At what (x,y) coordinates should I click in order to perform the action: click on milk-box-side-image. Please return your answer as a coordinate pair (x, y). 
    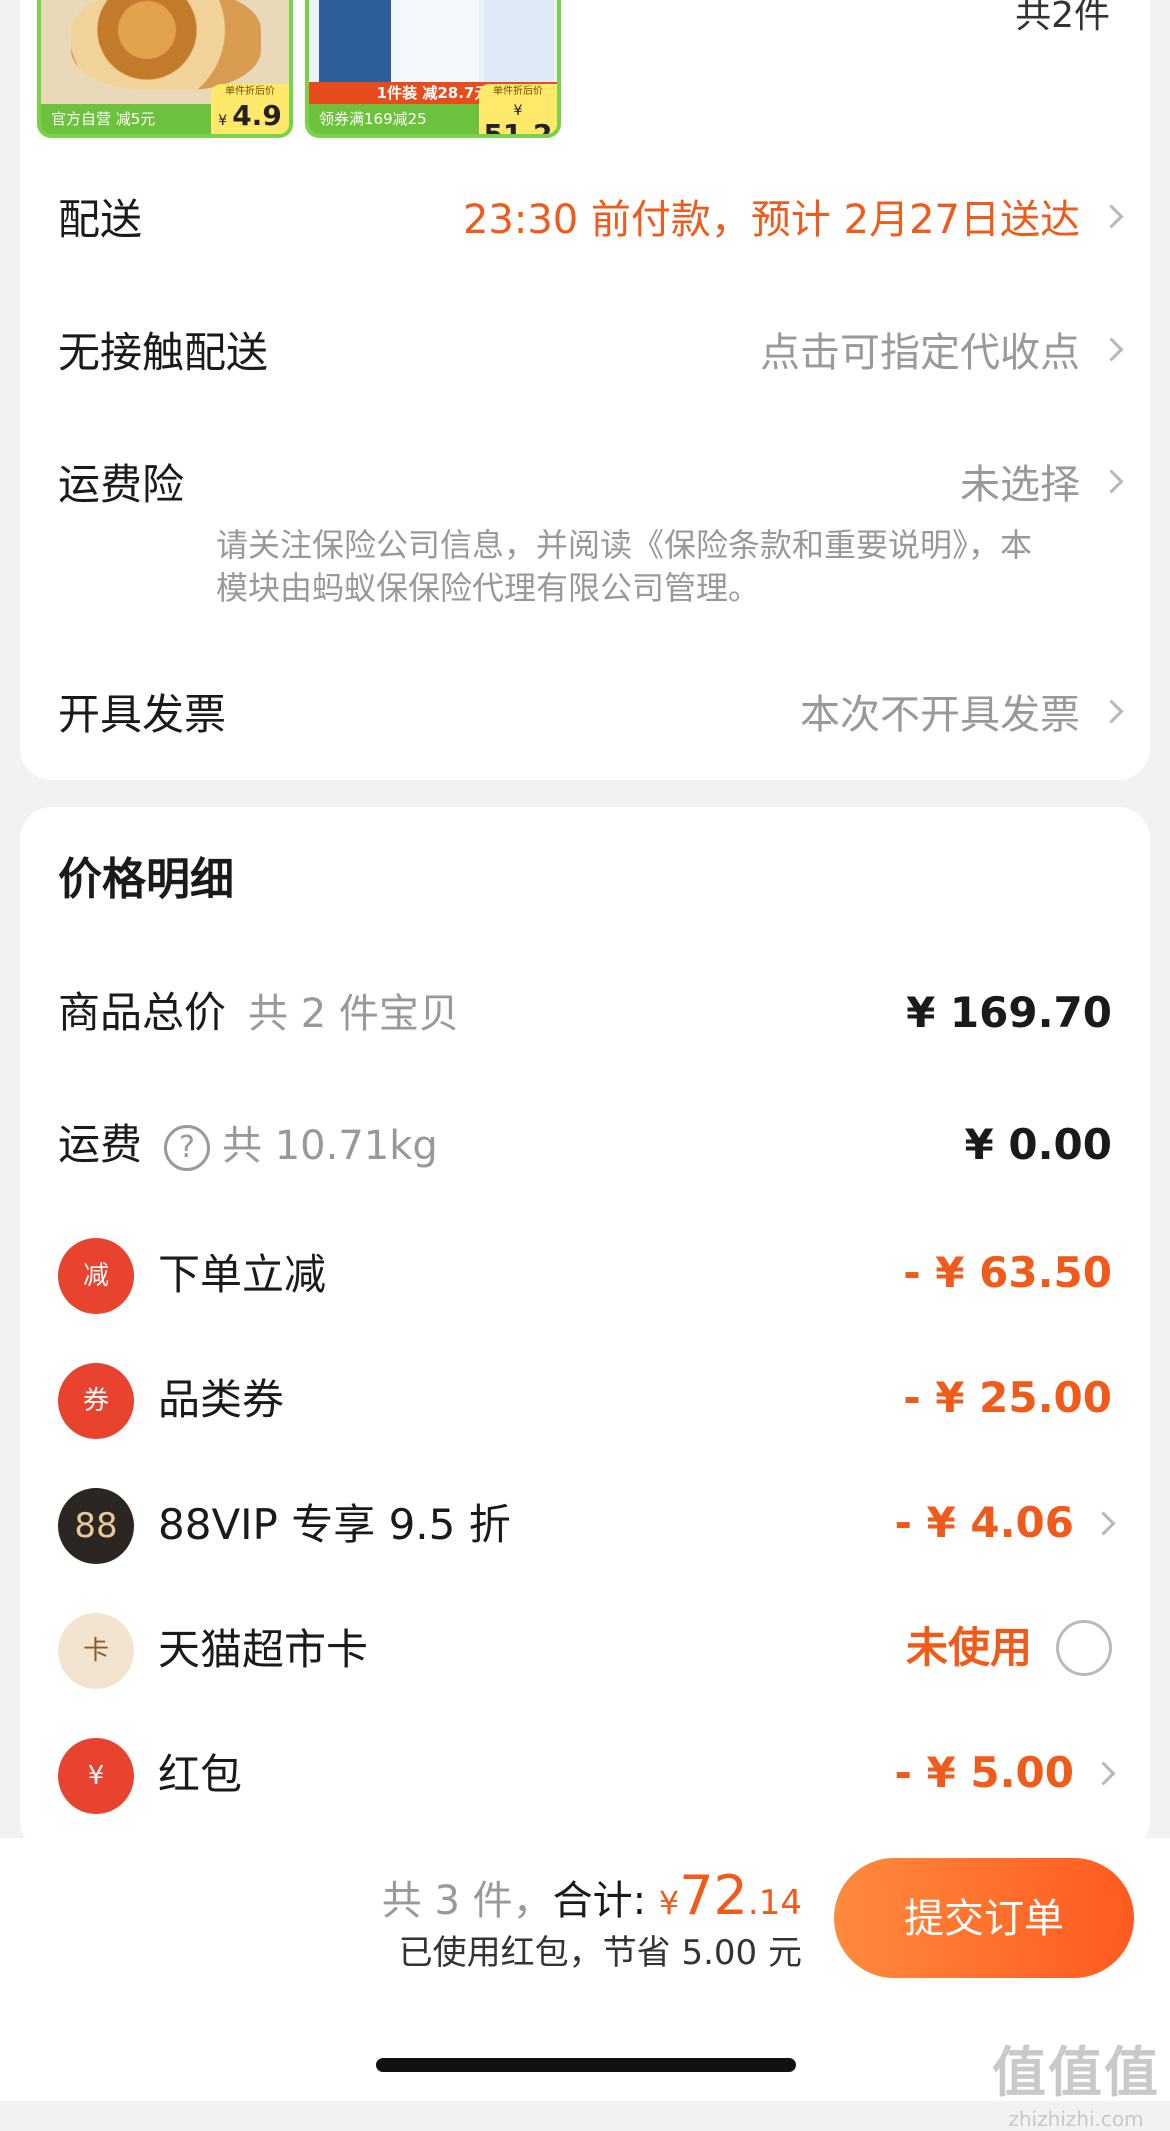
    Looking at the image, I should click on (519, 43).